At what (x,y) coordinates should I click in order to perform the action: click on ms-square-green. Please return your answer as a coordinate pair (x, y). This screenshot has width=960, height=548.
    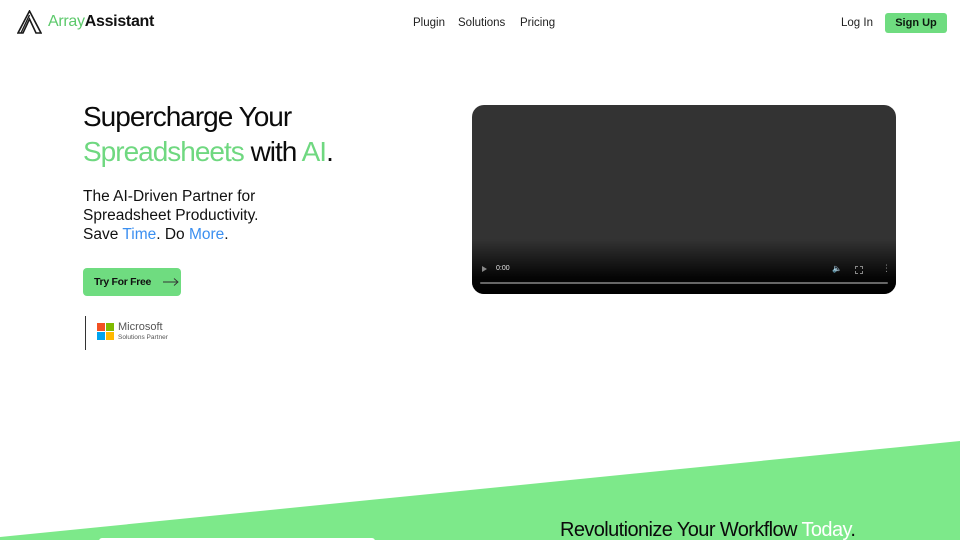
    Looking at the image, I should click on (110, 327).